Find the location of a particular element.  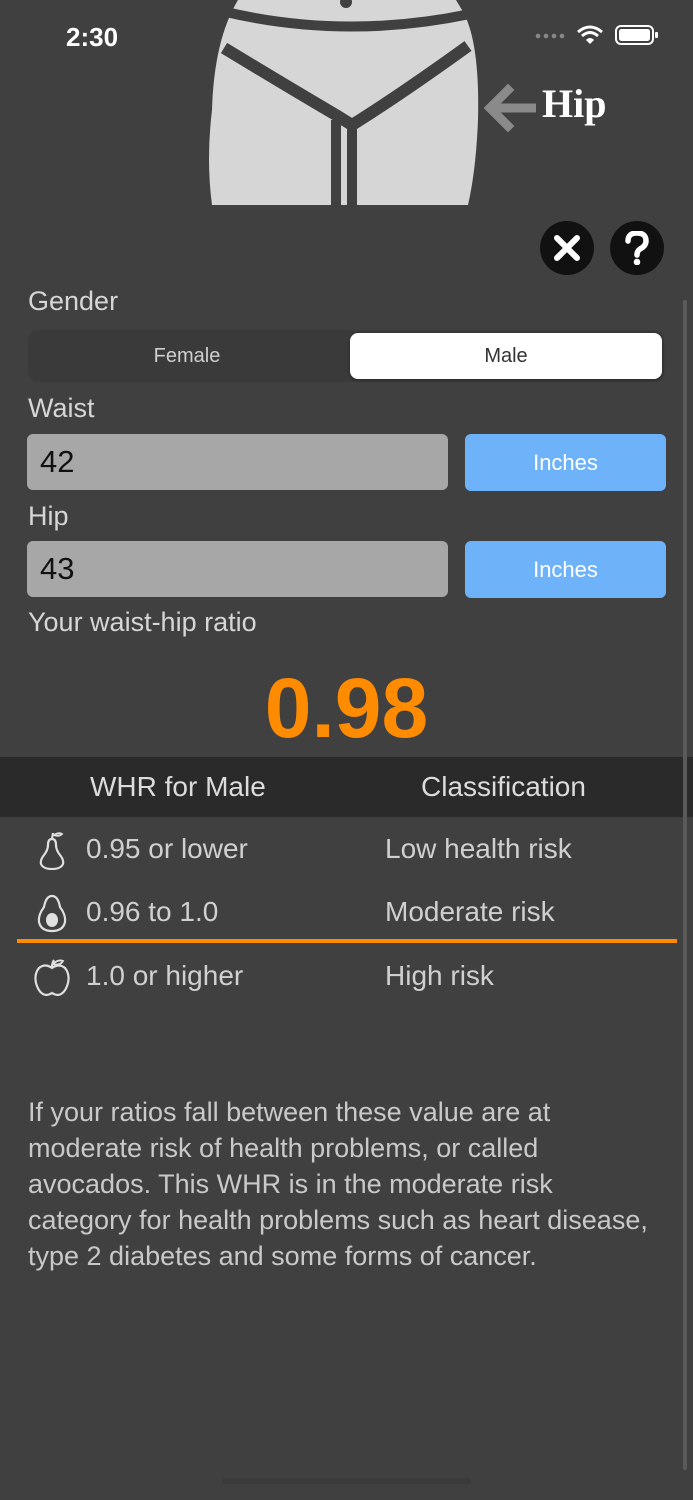

status-indicators is located at coordinates (597, 35).